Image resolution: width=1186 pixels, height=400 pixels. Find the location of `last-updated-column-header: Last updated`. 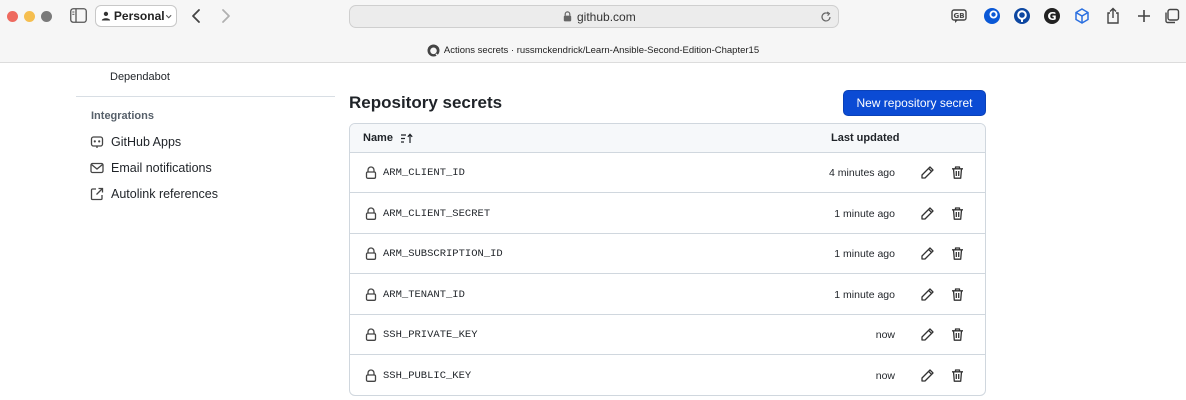

last-updated-column-header: Last updated is located at coordinates (865, 138).